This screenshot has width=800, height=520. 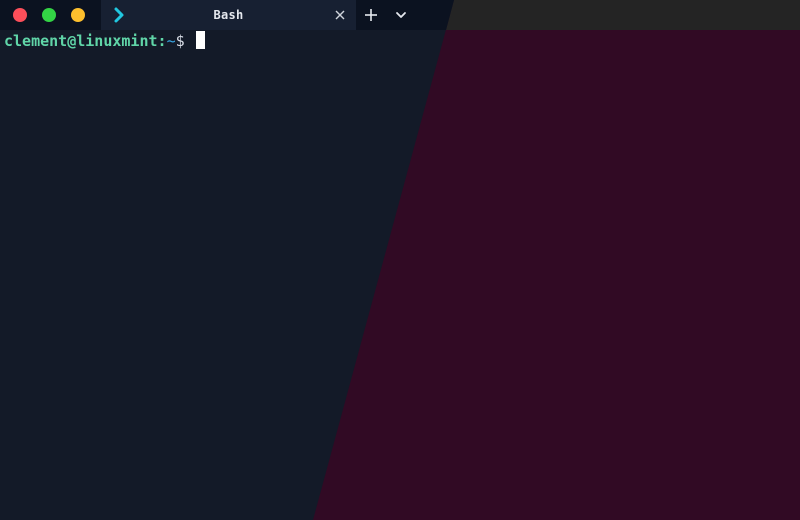 What do you see at coordinates (78, 15) in the screenshot?
I see `window-minimize-button` at bounding box center [78, 15].